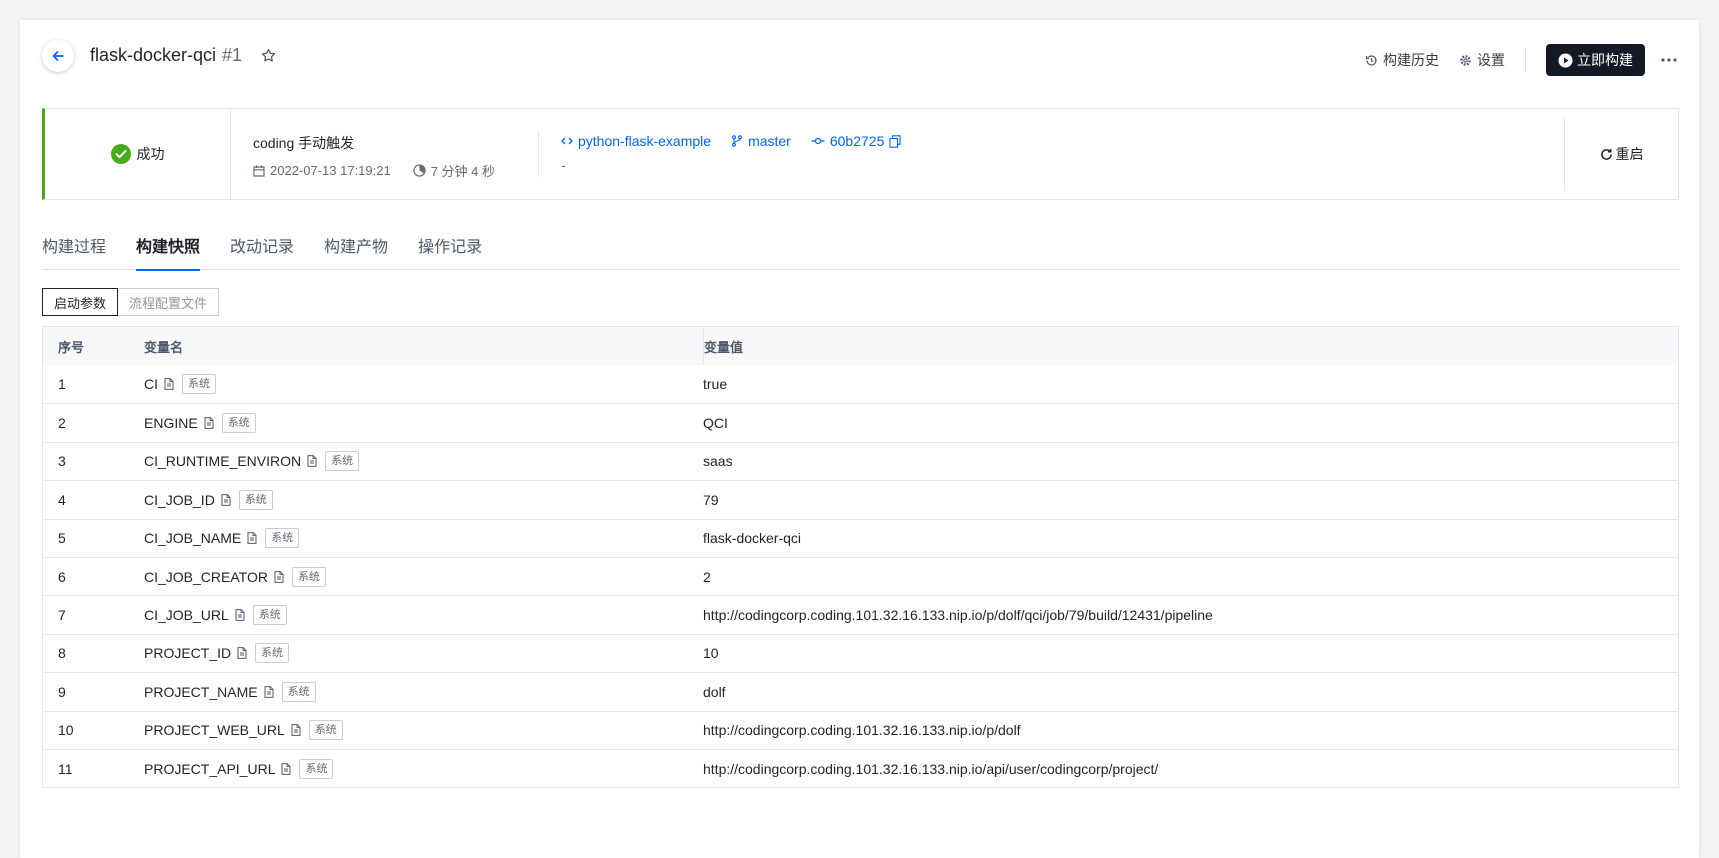 The height and width of the screenshot is (858, 1719). What do you see at coordinates (703, 346) in the screenshot?
I see `column-divider` at bounding box center [703, 346].